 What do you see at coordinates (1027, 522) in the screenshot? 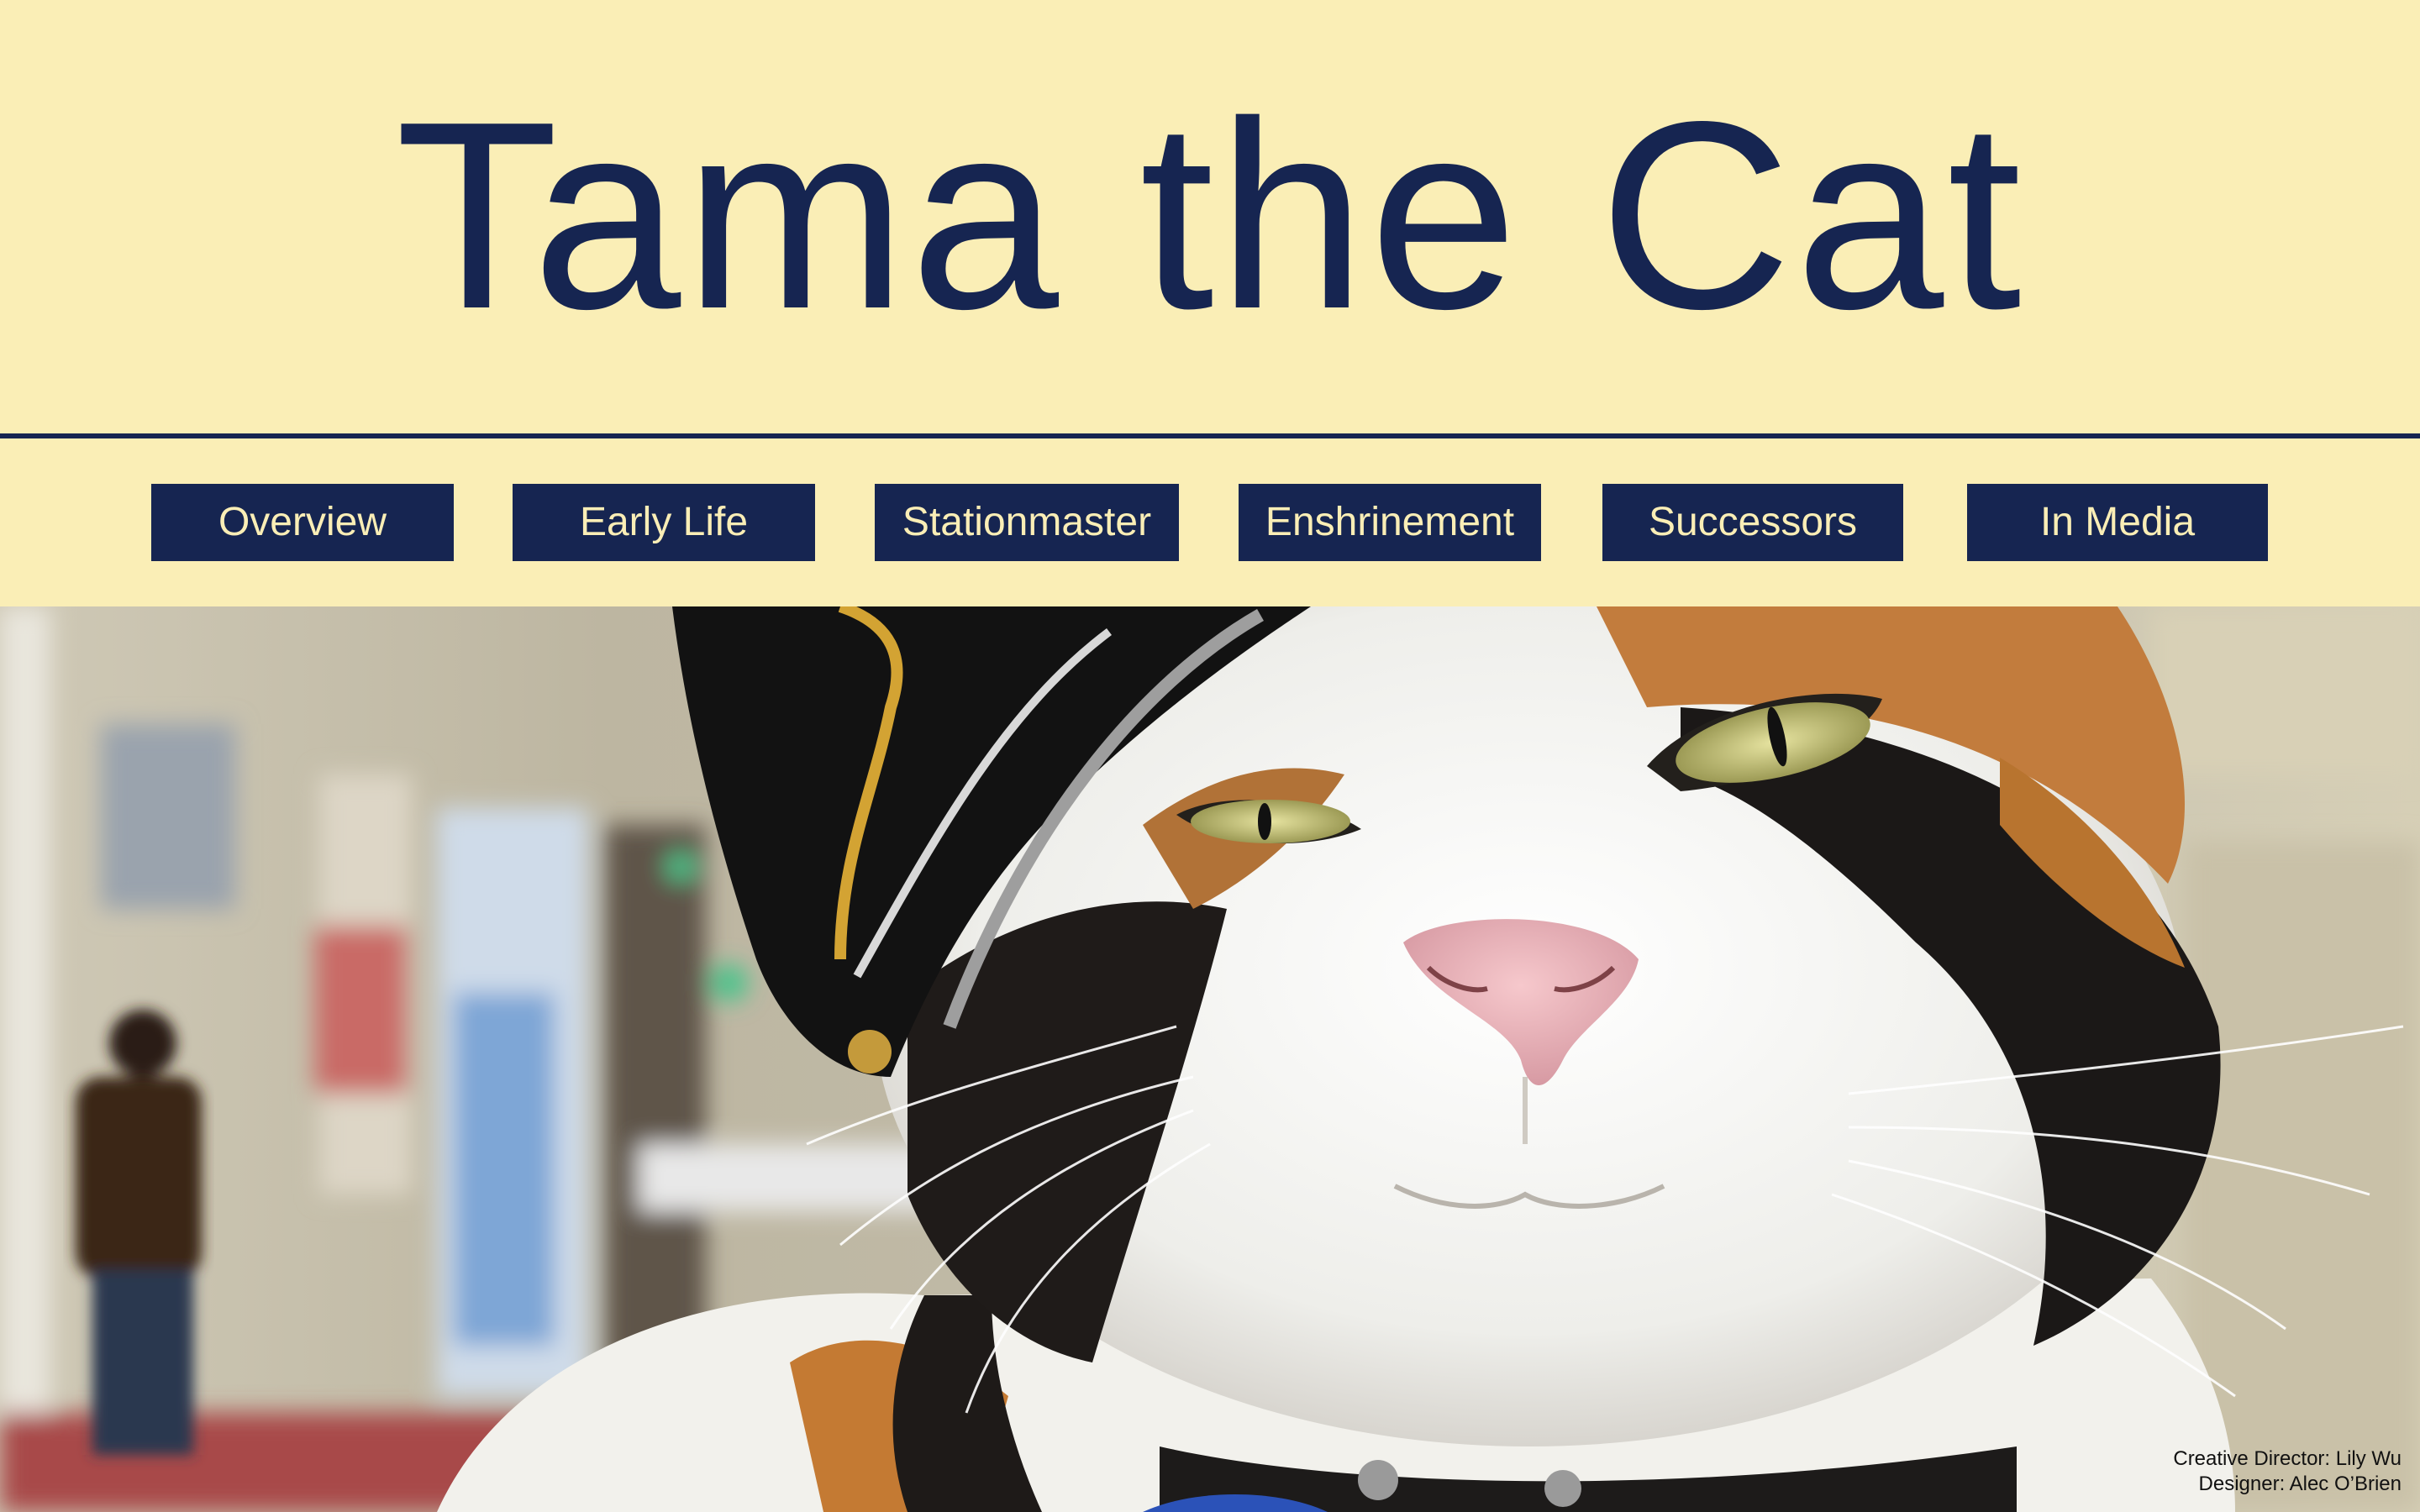
I see `nav-stationmaster-button: Stationmaster` at bounding box center [1027, 522].